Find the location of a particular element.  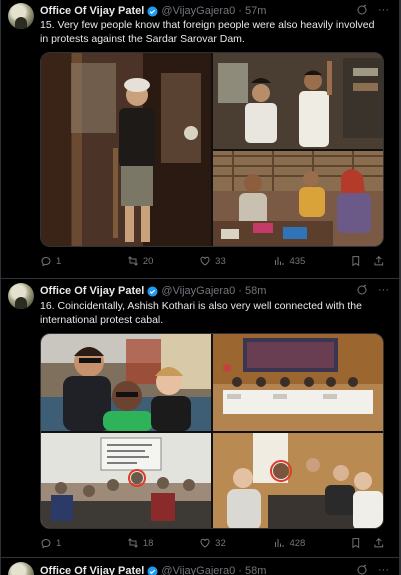

like-button: 32 is located at coordinates (236, 543).